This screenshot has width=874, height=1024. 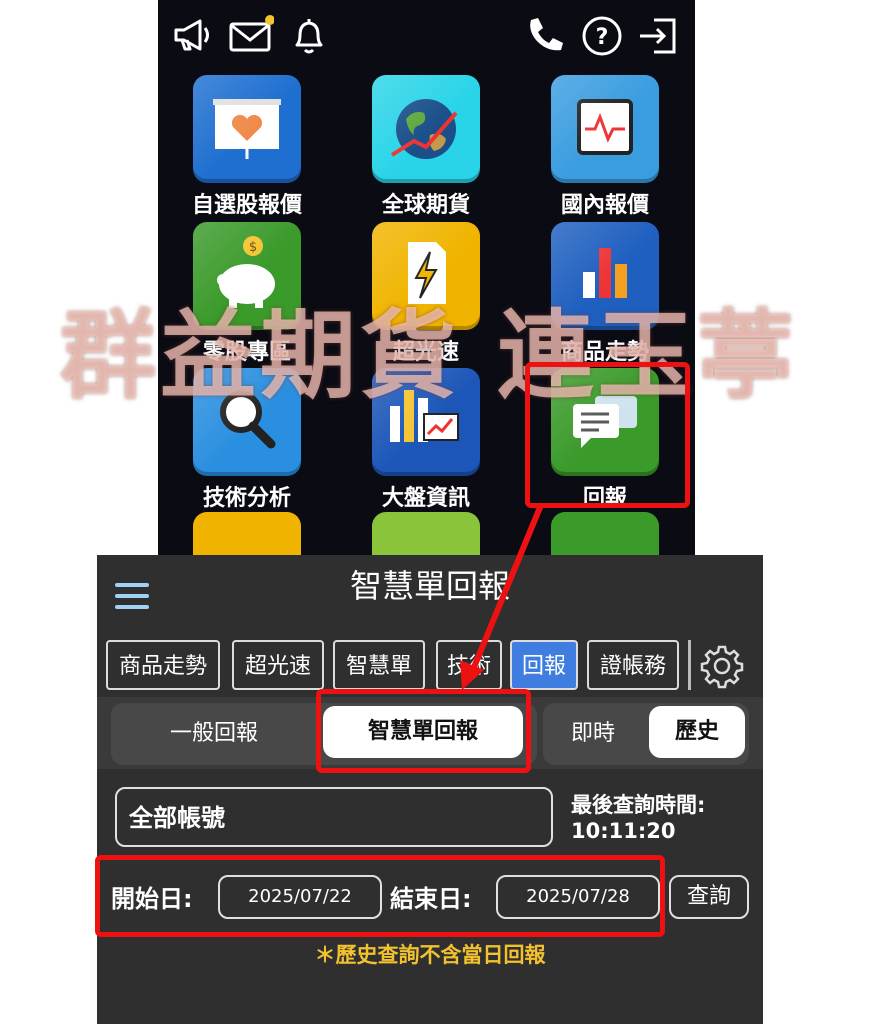 What do you see at coordinates (177, 818) in the screenshot?
I see `account-selector-value: 全部帳號` at bounding box center [177, 818].